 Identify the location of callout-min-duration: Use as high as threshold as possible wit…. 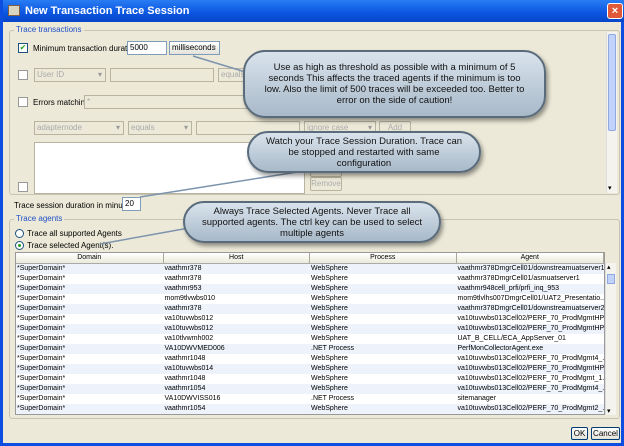
(394, 84).